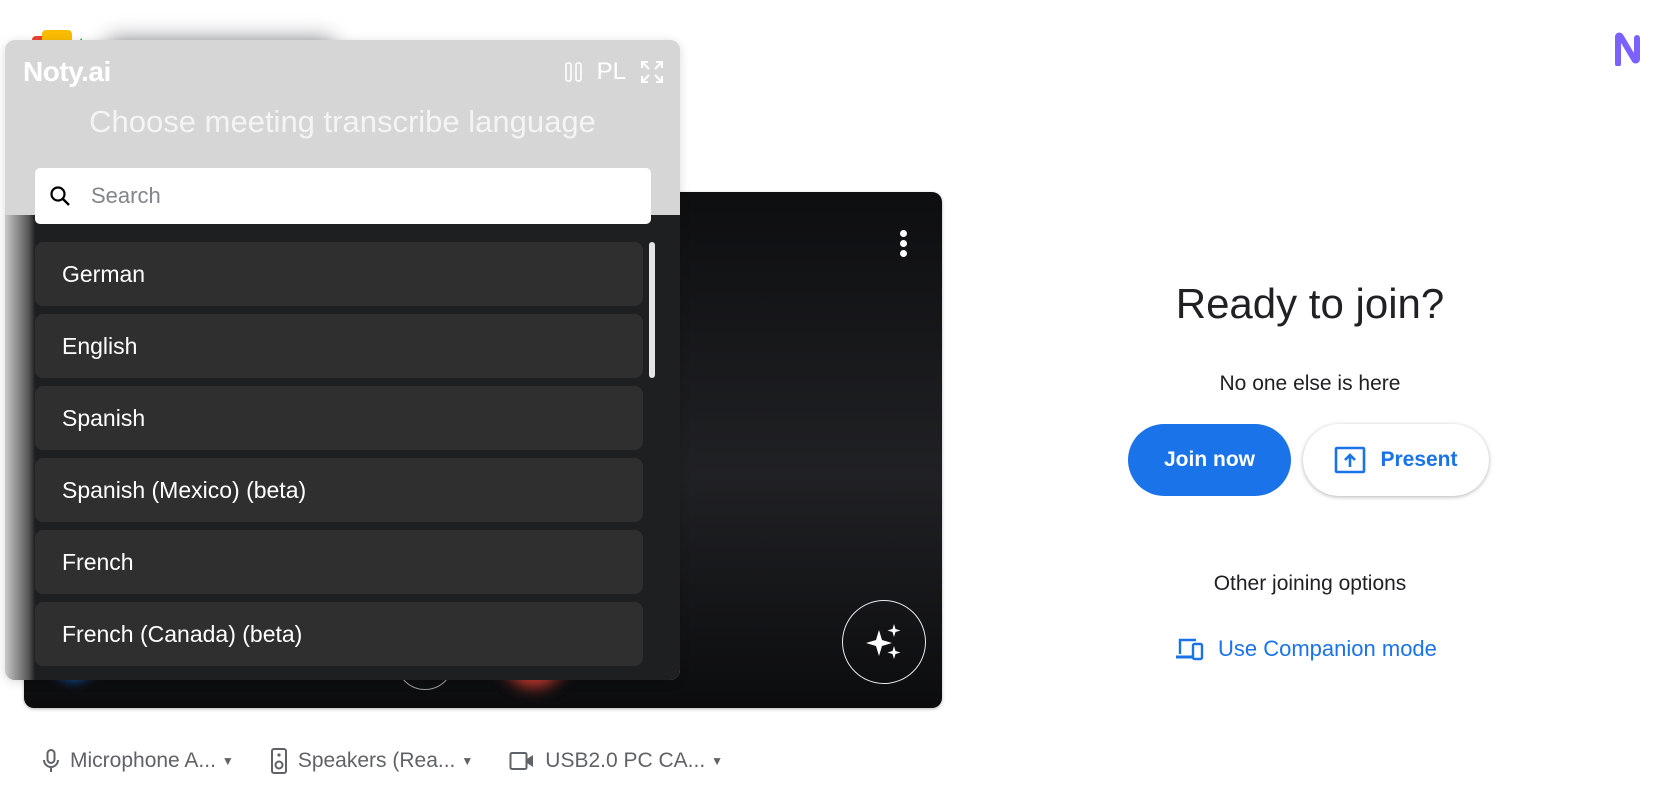 This screenshot has height=796, width=1654. What do you see at coordinates (1310, 583) in the screenshot?
I see `other-joining-options: Other joining options` at bounding box center [1310, 583].